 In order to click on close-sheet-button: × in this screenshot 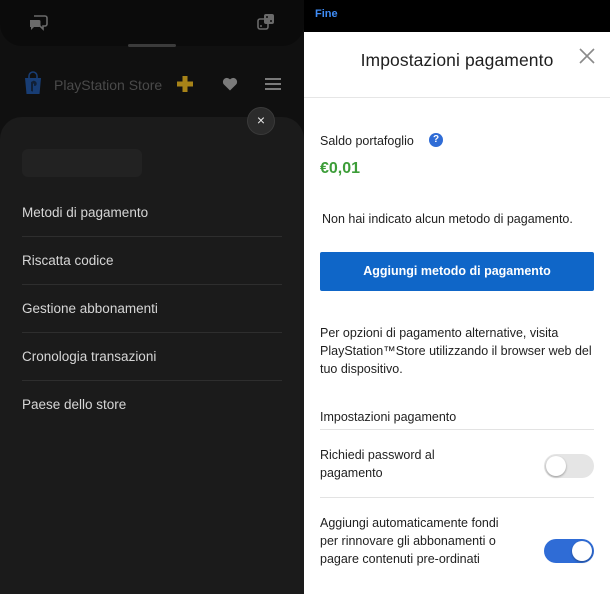, I will do `click(261, 121)`.